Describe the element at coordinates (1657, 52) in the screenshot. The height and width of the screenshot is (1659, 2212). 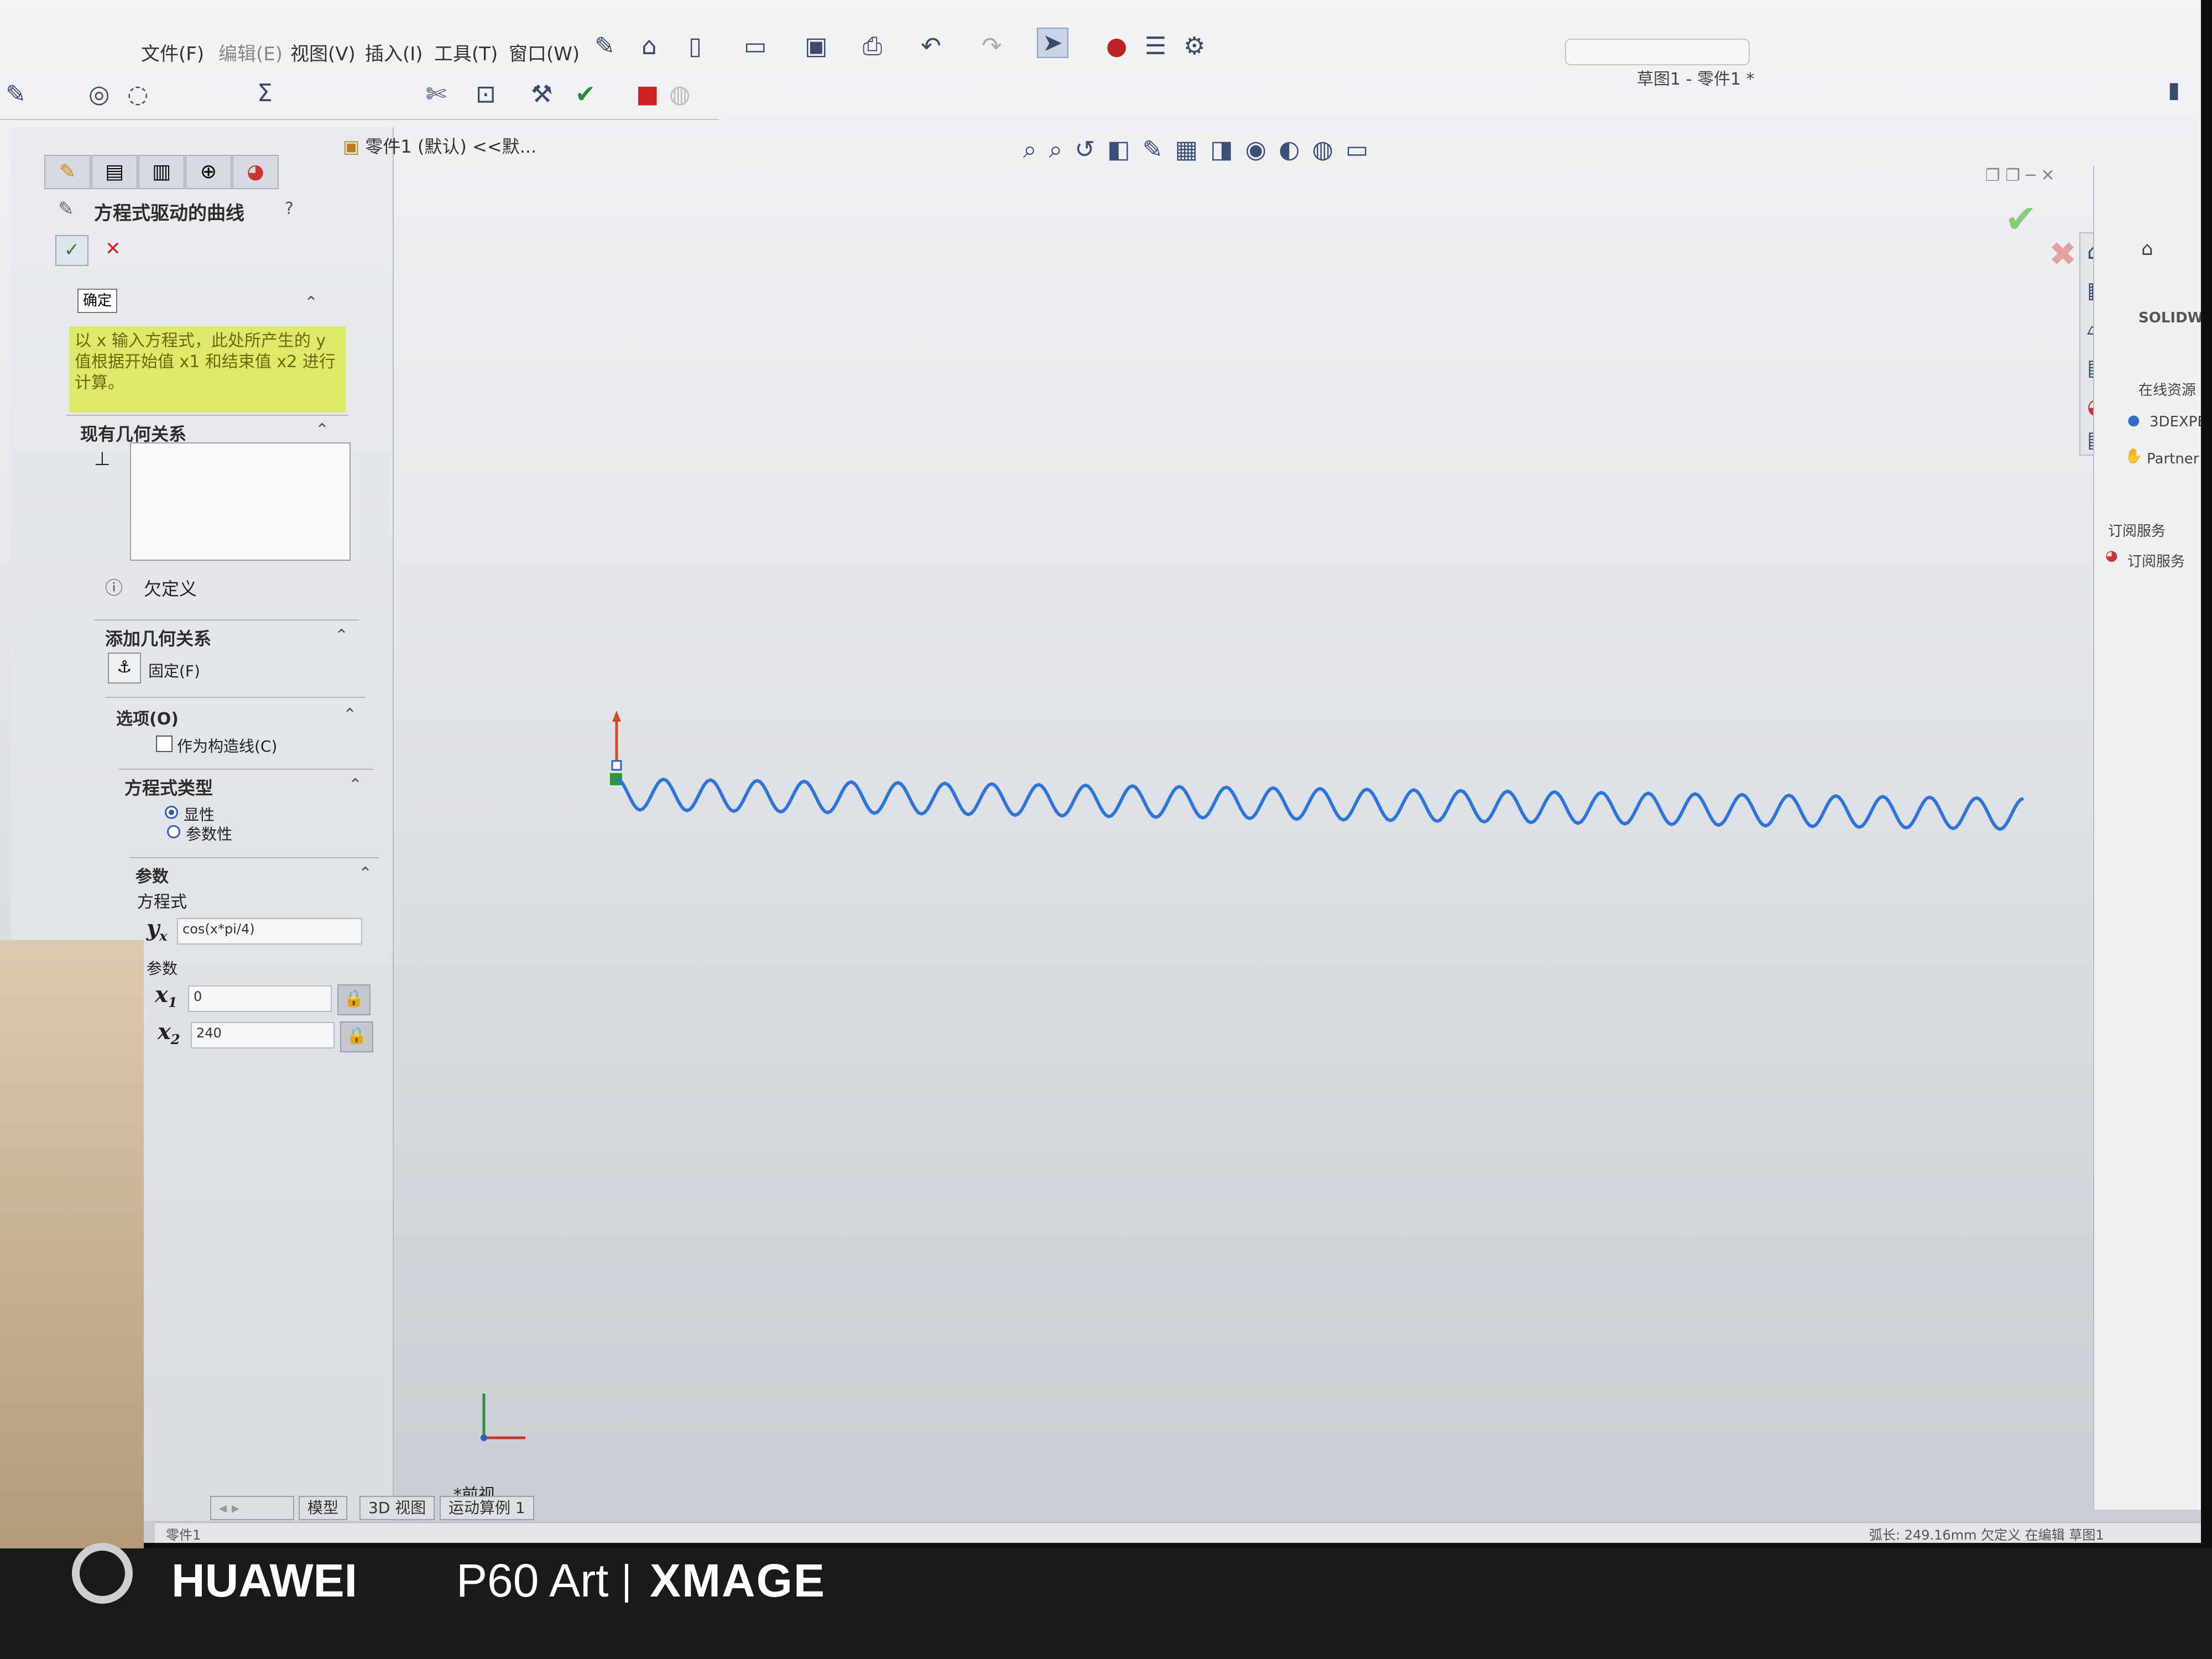
I see `search-box` at that location.